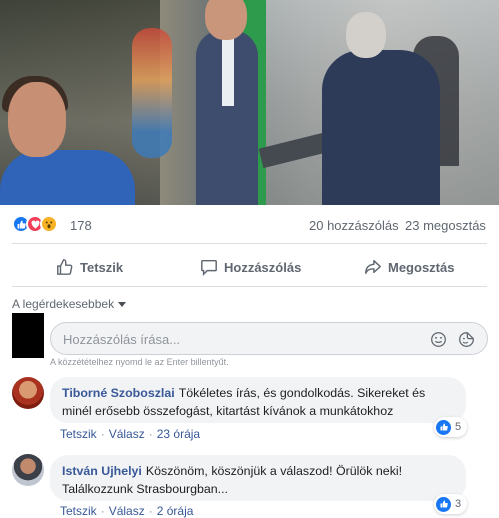  What do you see at coordinates (381, 127) in the screenshot?
I see `photo-old-man-jacket` at bounding box center [381, 127].